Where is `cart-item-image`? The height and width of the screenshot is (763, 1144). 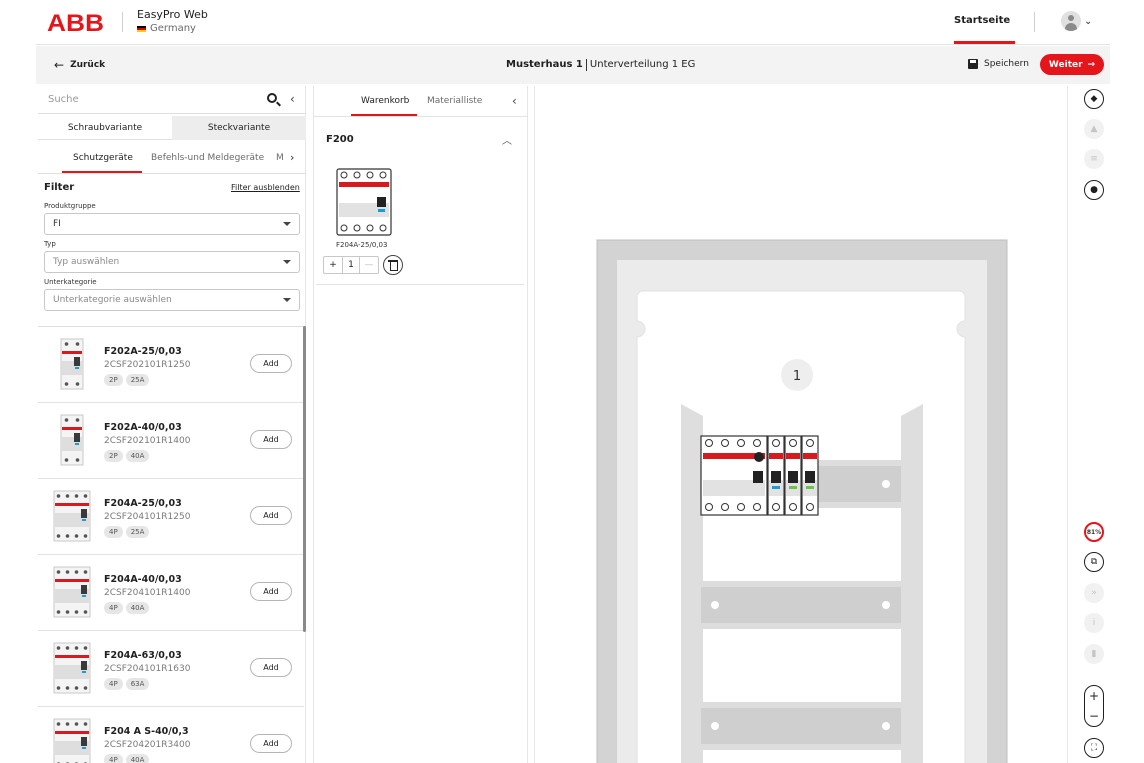
cart-item-image is located at coordinates (364, 202).